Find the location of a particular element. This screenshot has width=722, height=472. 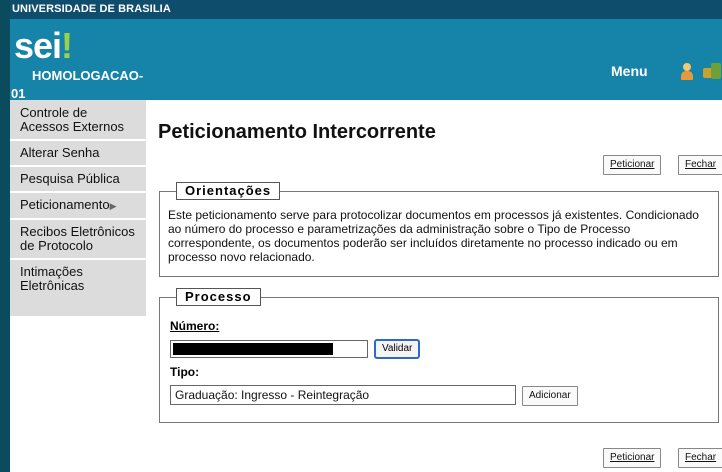

peticionar-button-top: Peticionar is located at coordinates (632, 165).